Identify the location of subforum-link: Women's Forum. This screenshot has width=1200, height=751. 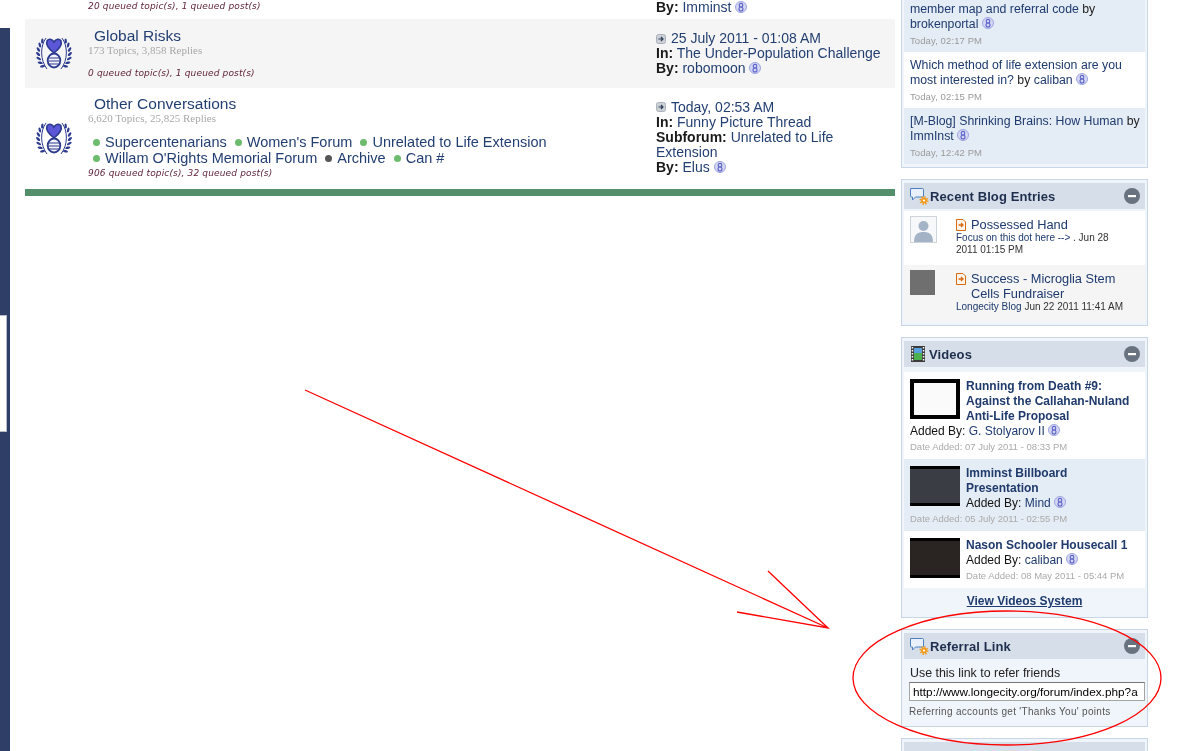
(299, 142).